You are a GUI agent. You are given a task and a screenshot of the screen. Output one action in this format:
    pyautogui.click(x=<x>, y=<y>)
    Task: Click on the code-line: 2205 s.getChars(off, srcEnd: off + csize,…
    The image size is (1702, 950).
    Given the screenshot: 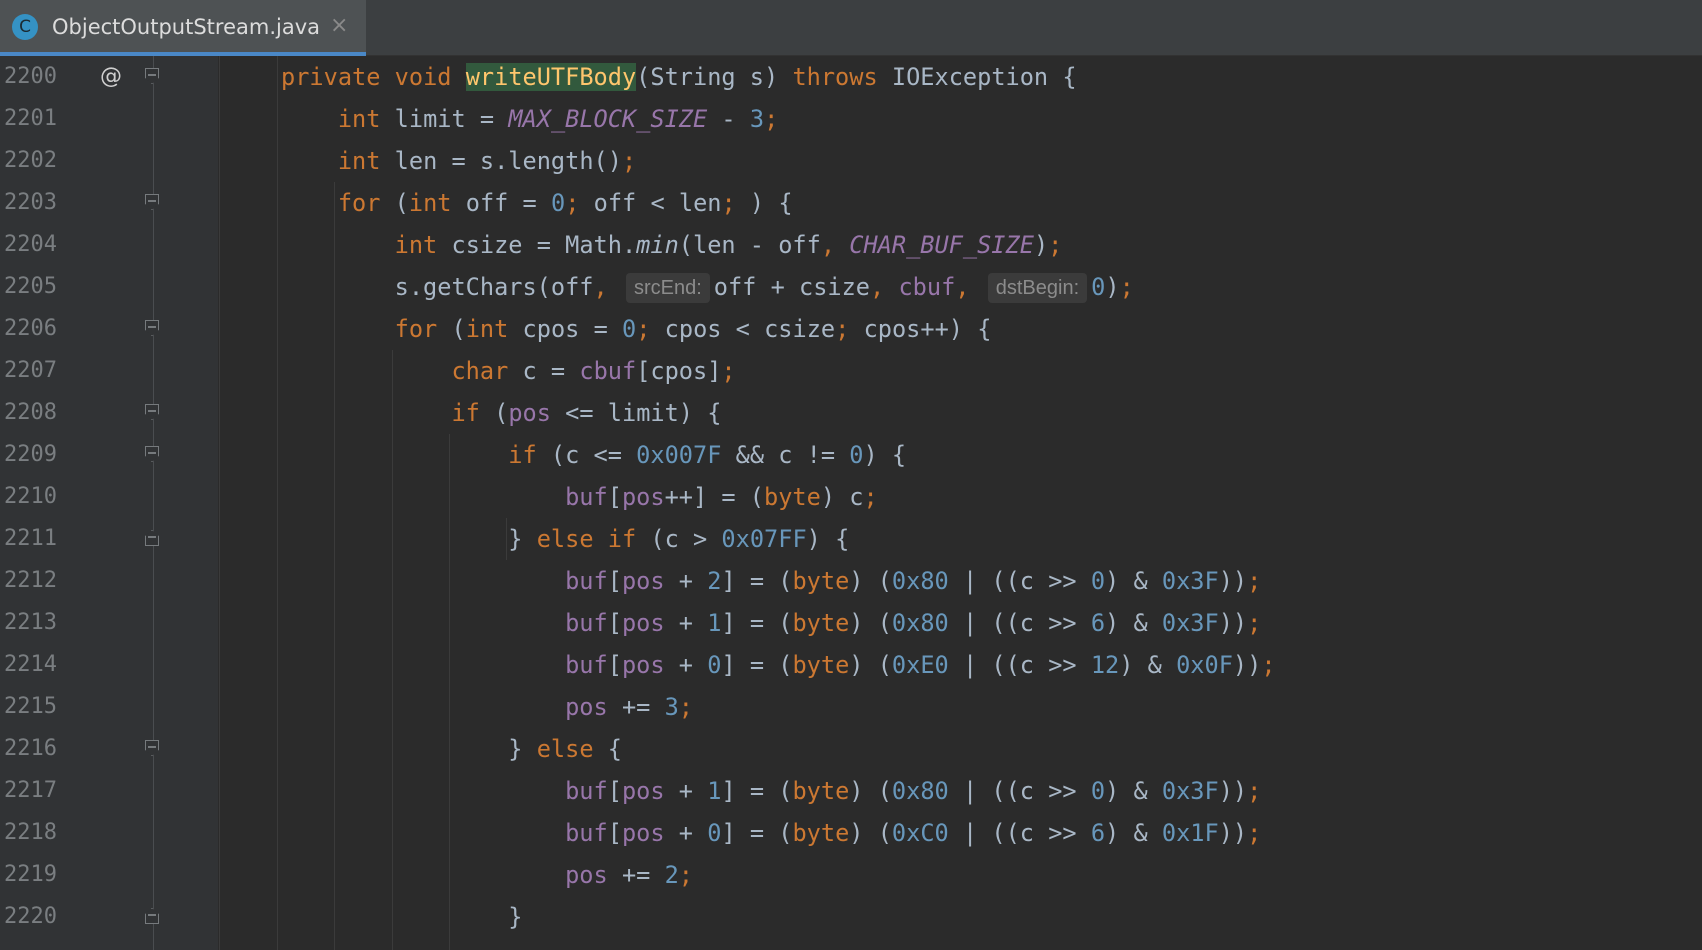 What is the action you would take?
    pyautogui.click(x=851, y=287)
    